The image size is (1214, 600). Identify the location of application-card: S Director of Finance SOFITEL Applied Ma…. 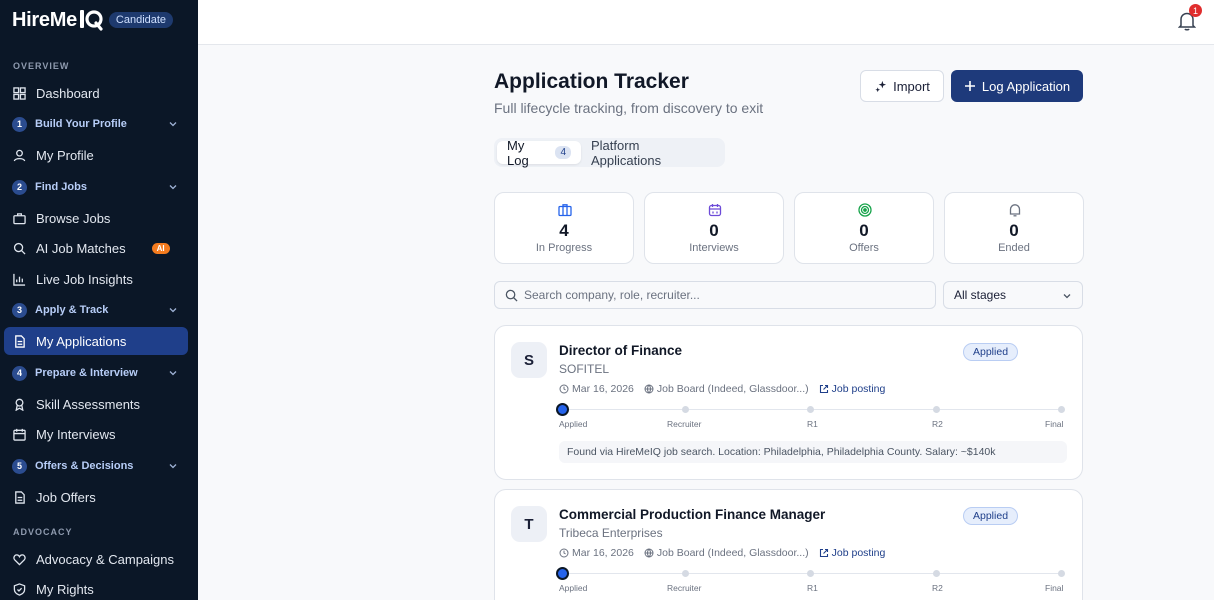
(788, 402).